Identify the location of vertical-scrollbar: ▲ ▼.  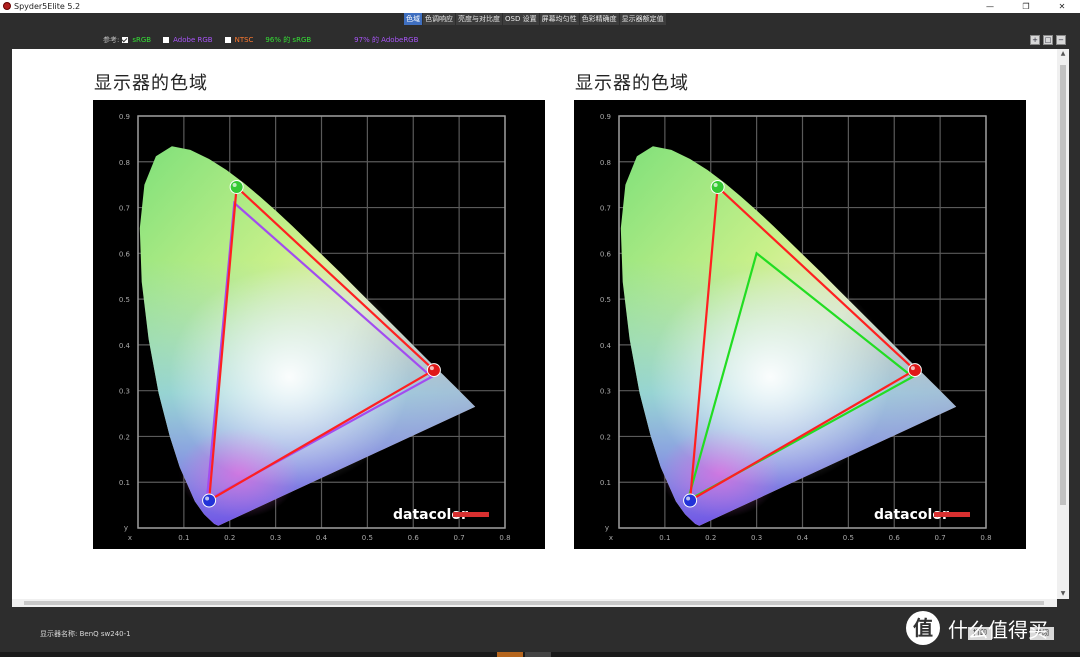
(1063, 324).